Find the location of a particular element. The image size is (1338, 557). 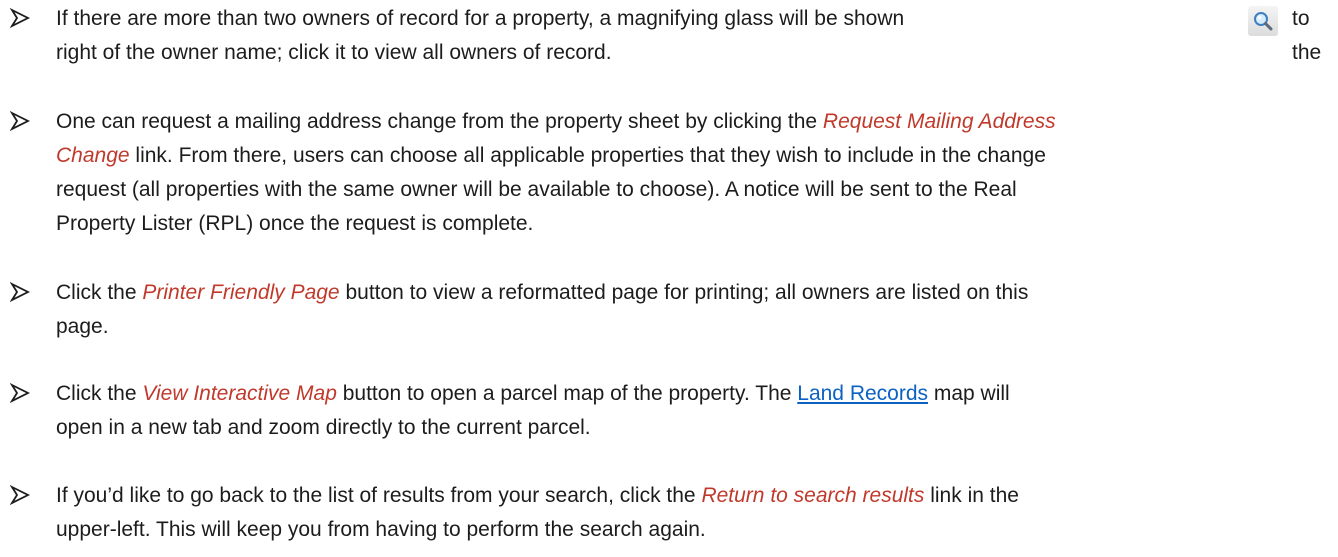

request-mailing-address-change-link-cont: Change is located at coordinates (93, 155).